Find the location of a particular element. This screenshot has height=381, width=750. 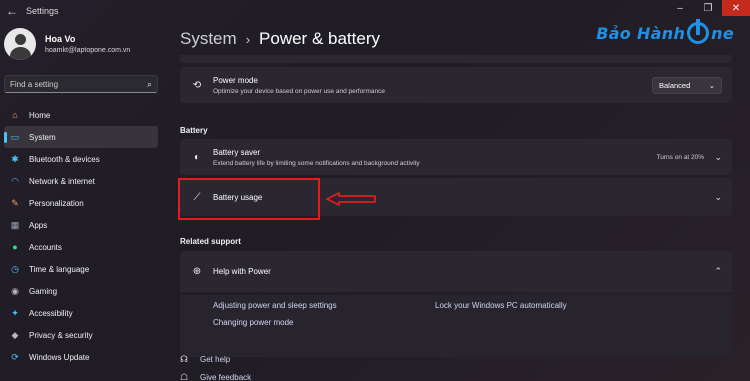

power-mode-title: Power mode is located at coordinates (235, 80).